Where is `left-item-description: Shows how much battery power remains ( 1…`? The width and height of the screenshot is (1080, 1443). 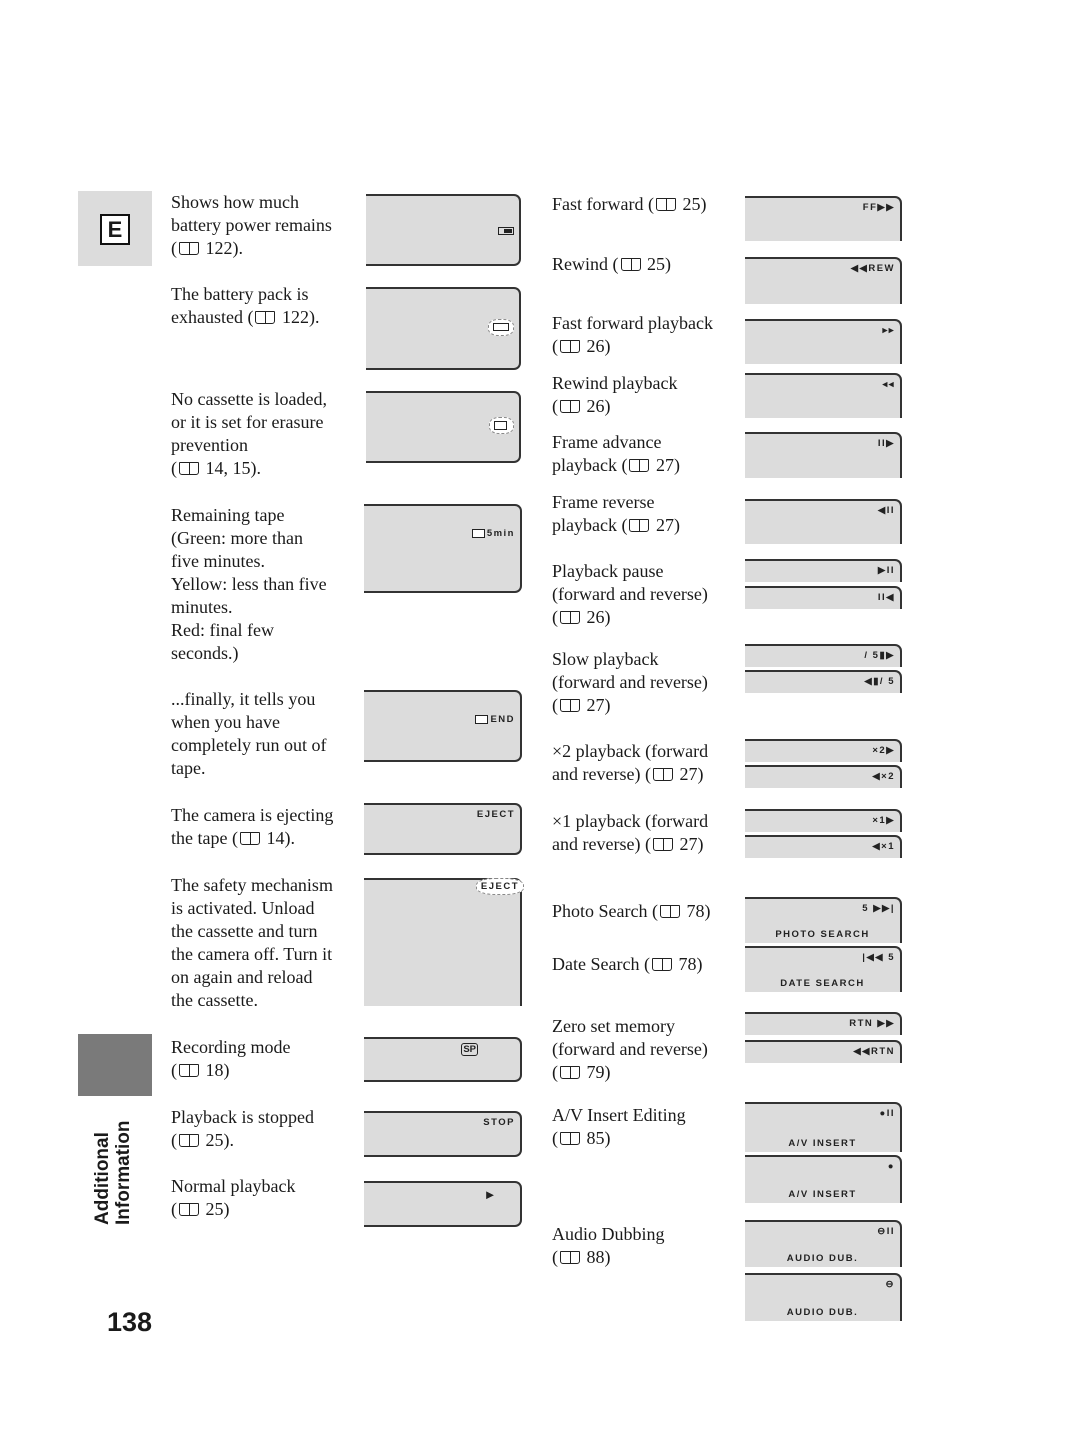 left-item-description: Shows how much battery power remains ( 1… is located at coordinates (266, 225).